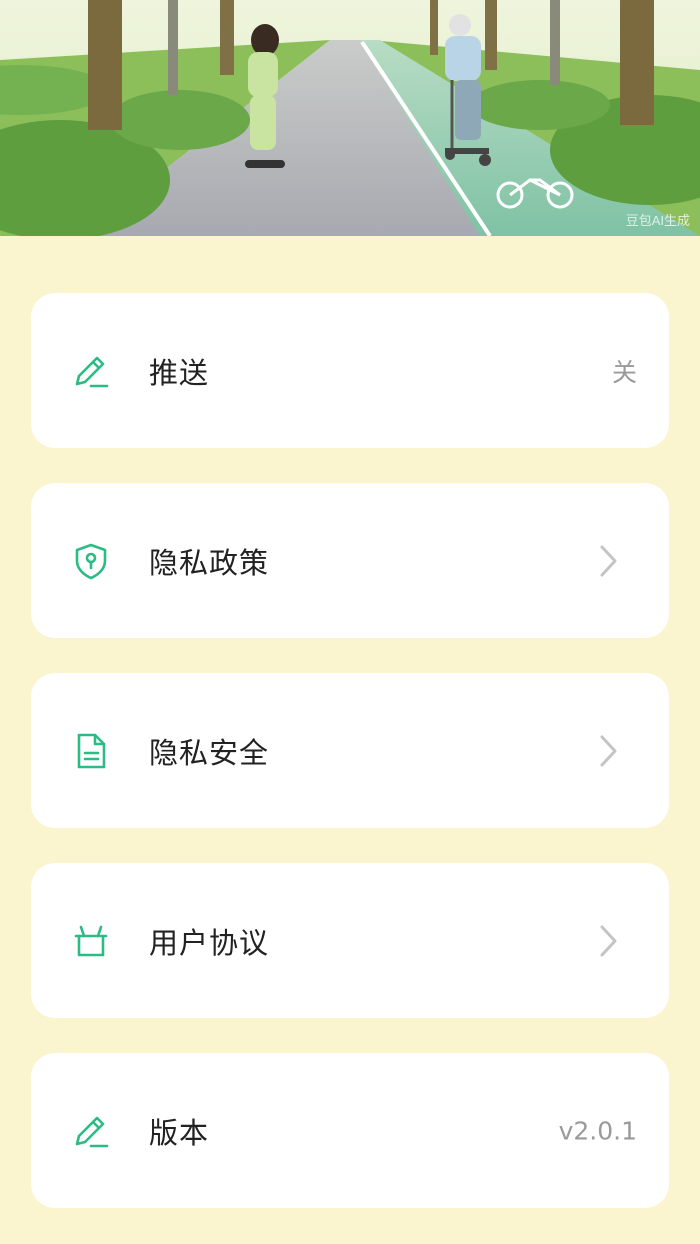  Describe the element at coordinates (350, 1130) in the screenshot. I see `settings-item-version: 版本 v2.0.1` at that location.